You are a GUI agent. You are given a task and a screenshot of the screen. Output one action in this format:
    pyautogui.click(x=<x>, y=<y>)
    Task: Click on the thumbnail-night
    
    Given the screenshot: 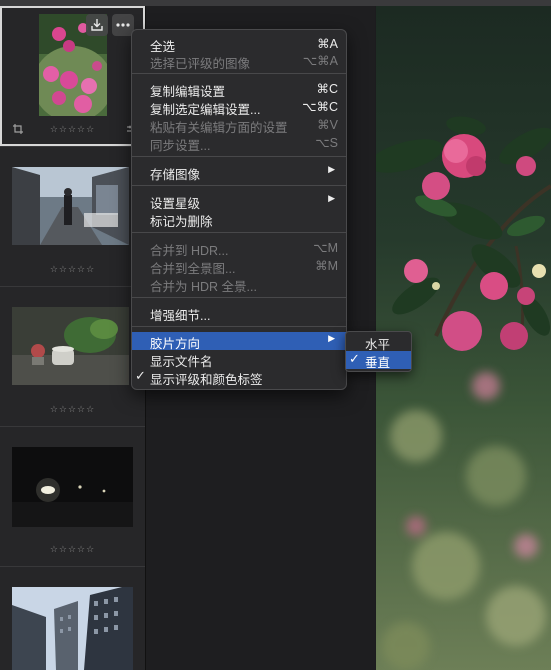 What is the action you would take?
    pyautogui.click(x=72, y=487)
    